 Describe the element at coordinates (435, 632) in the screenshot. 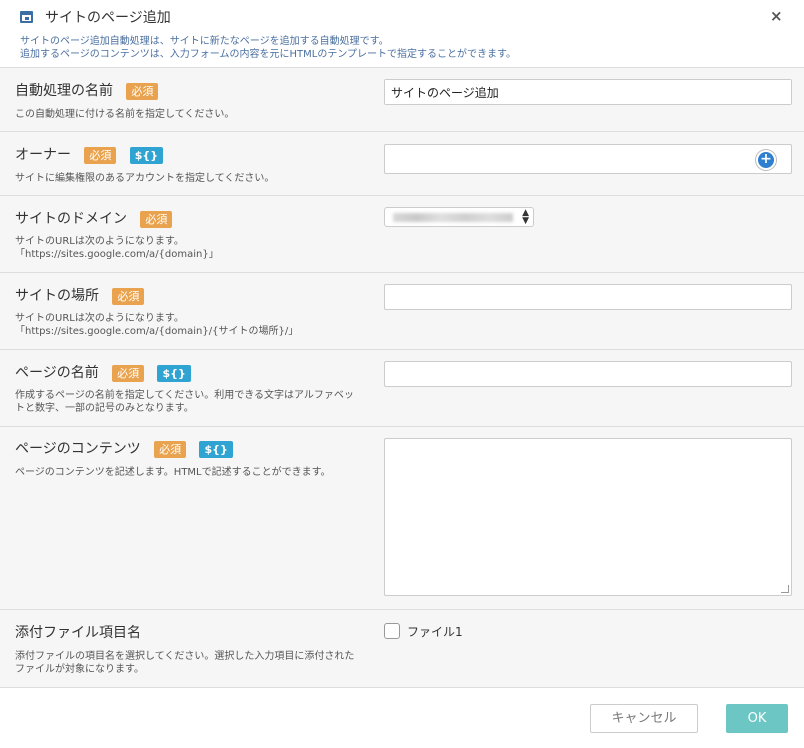

I see `attachment-checkbox-label: ファイル1` at that location.